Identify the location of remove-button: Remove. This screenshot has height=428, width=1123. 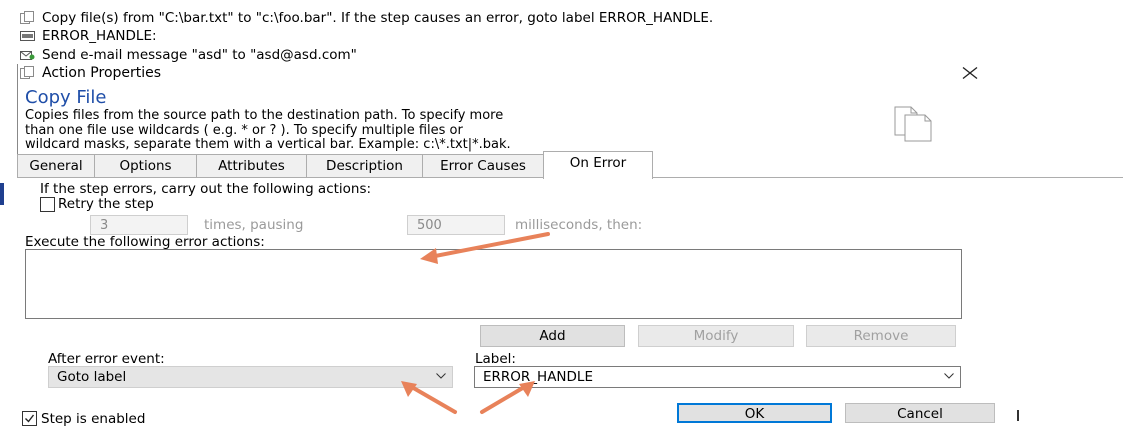
(881, 336).